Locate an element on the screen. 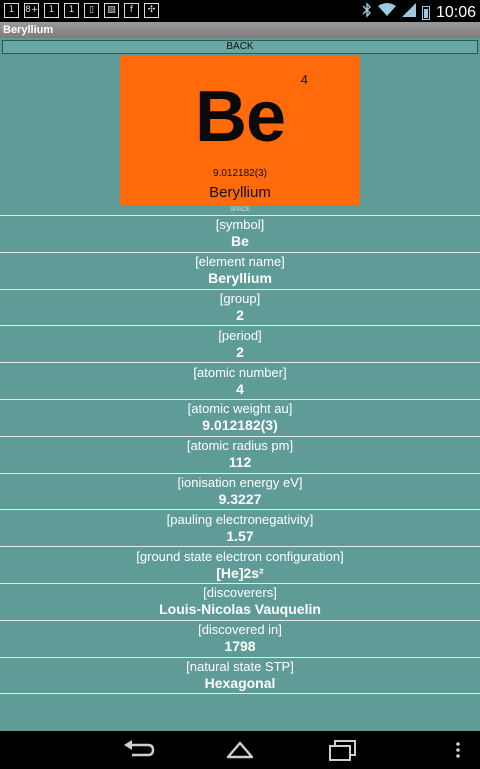 The height and width of the screenshot is (769, 480). property-row-discovered-in: [discovered in] 1798 is located at coordinates (240, 639).